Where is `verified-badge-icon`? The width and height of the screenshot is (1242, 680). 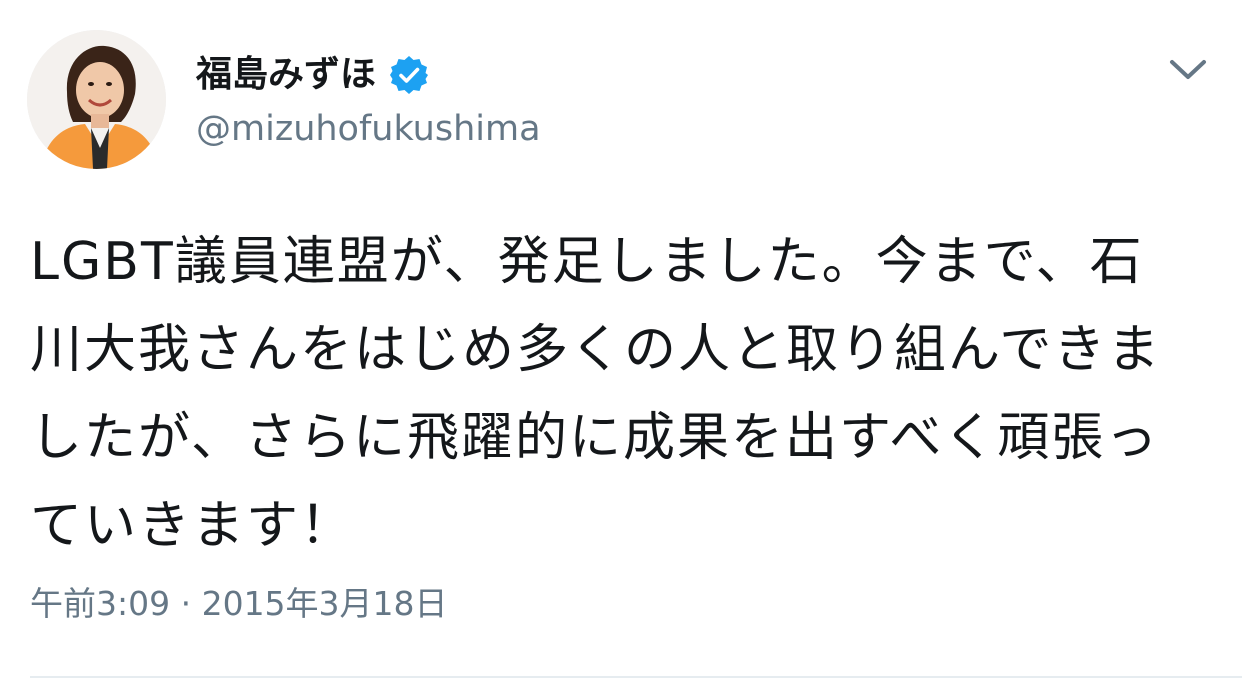
verified-badge-icon is located at coordinates (409, 75).